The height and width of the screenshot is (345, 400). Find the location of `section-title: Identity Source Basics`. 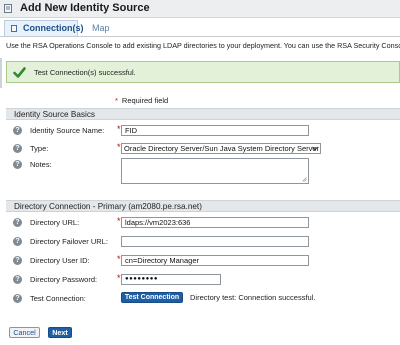

section-title: Identity Source Basics is located at coordinates (55, 114).